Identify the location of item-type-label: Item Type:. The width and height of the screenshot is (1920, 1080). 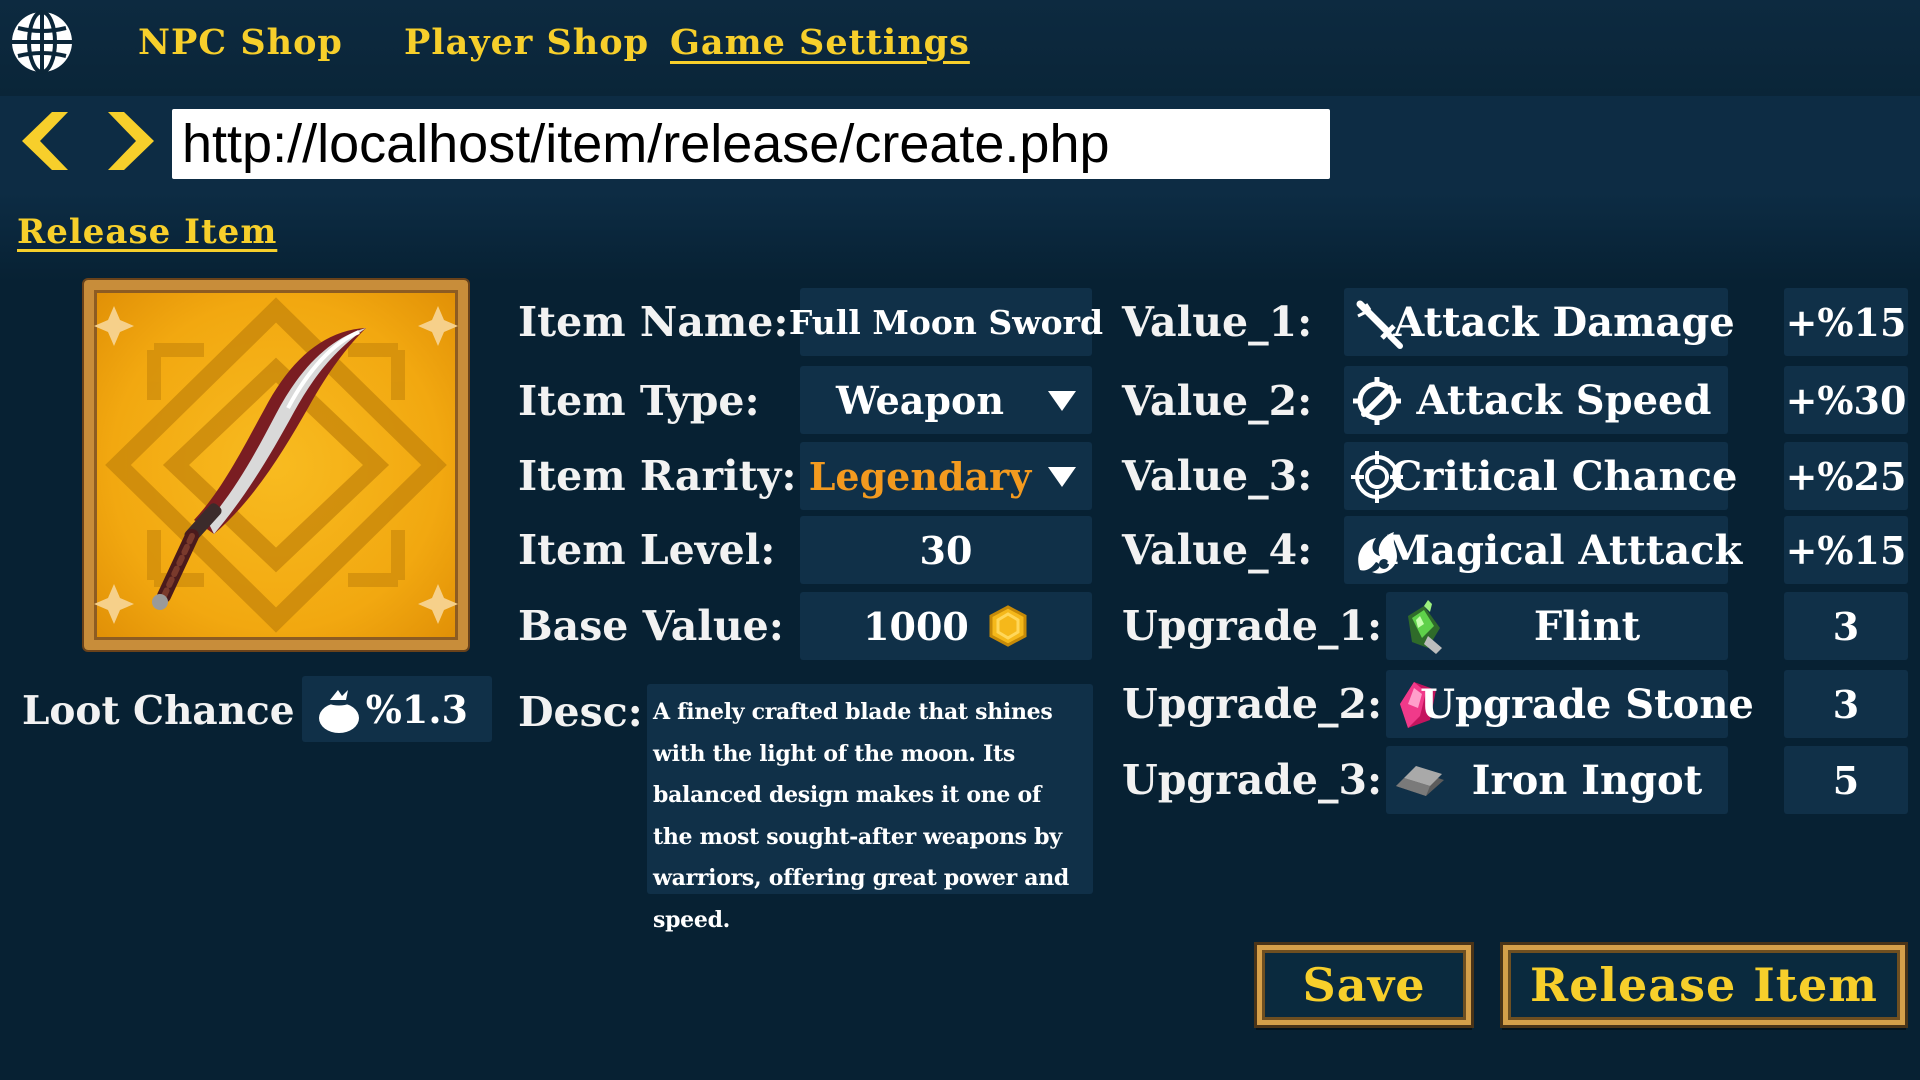
(639, 401).